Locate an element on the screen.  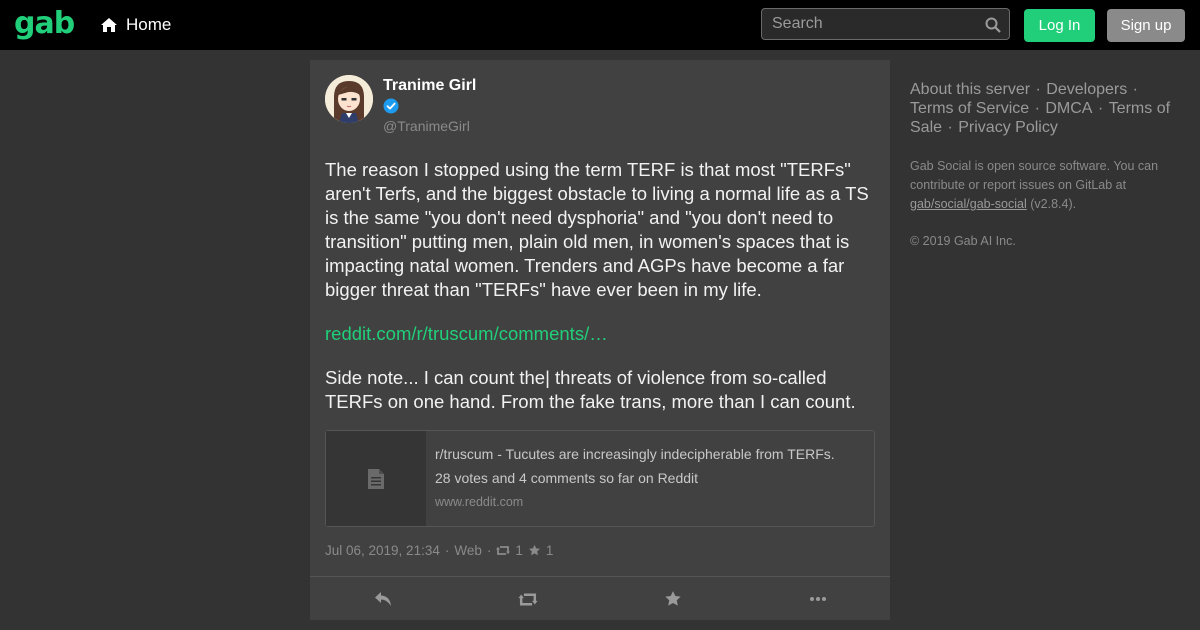
search-box is located at coordinates (885, 24).